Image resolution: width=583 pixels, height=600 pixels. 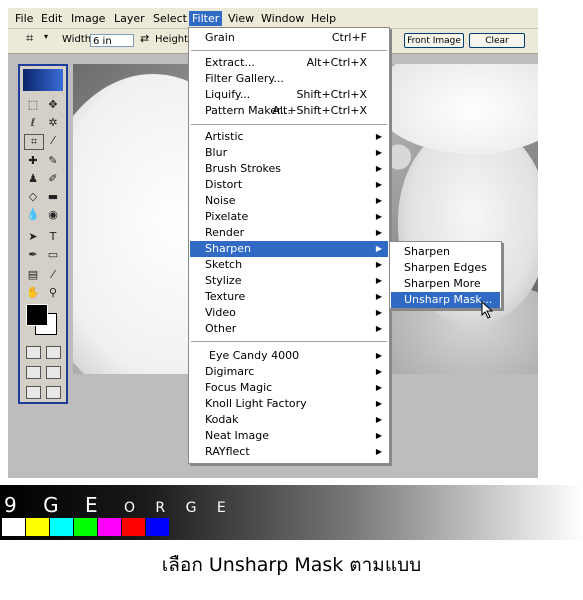 What do you see at coordinates (220, 37) in the screenshot?
I see `filter-menu-item-label: Grain` at bounding box center [220, 37].